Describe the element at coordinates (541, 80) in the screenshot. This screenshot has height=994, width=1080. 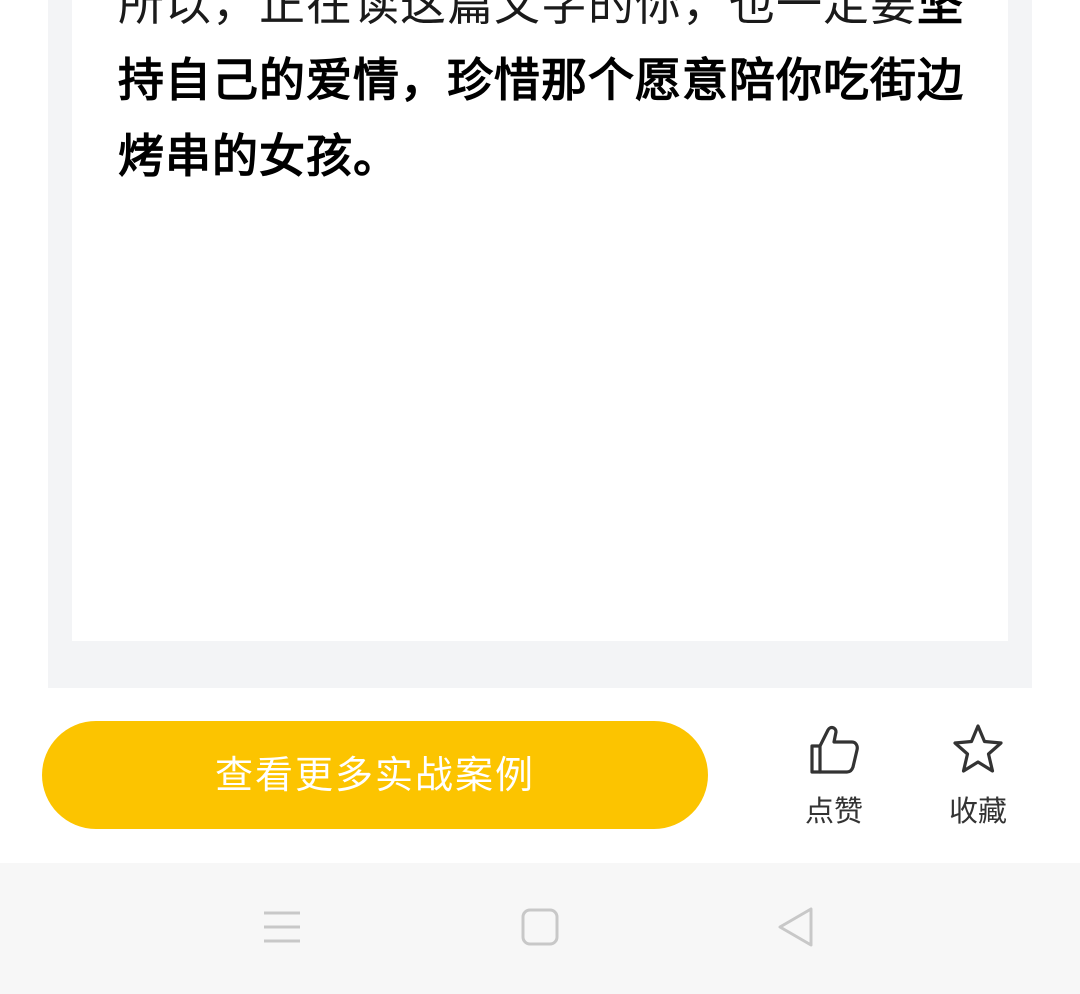
I see `article-text-bold-line2: 持自己的爱情，珍惜那个愿意陪你吃街边` at that location.